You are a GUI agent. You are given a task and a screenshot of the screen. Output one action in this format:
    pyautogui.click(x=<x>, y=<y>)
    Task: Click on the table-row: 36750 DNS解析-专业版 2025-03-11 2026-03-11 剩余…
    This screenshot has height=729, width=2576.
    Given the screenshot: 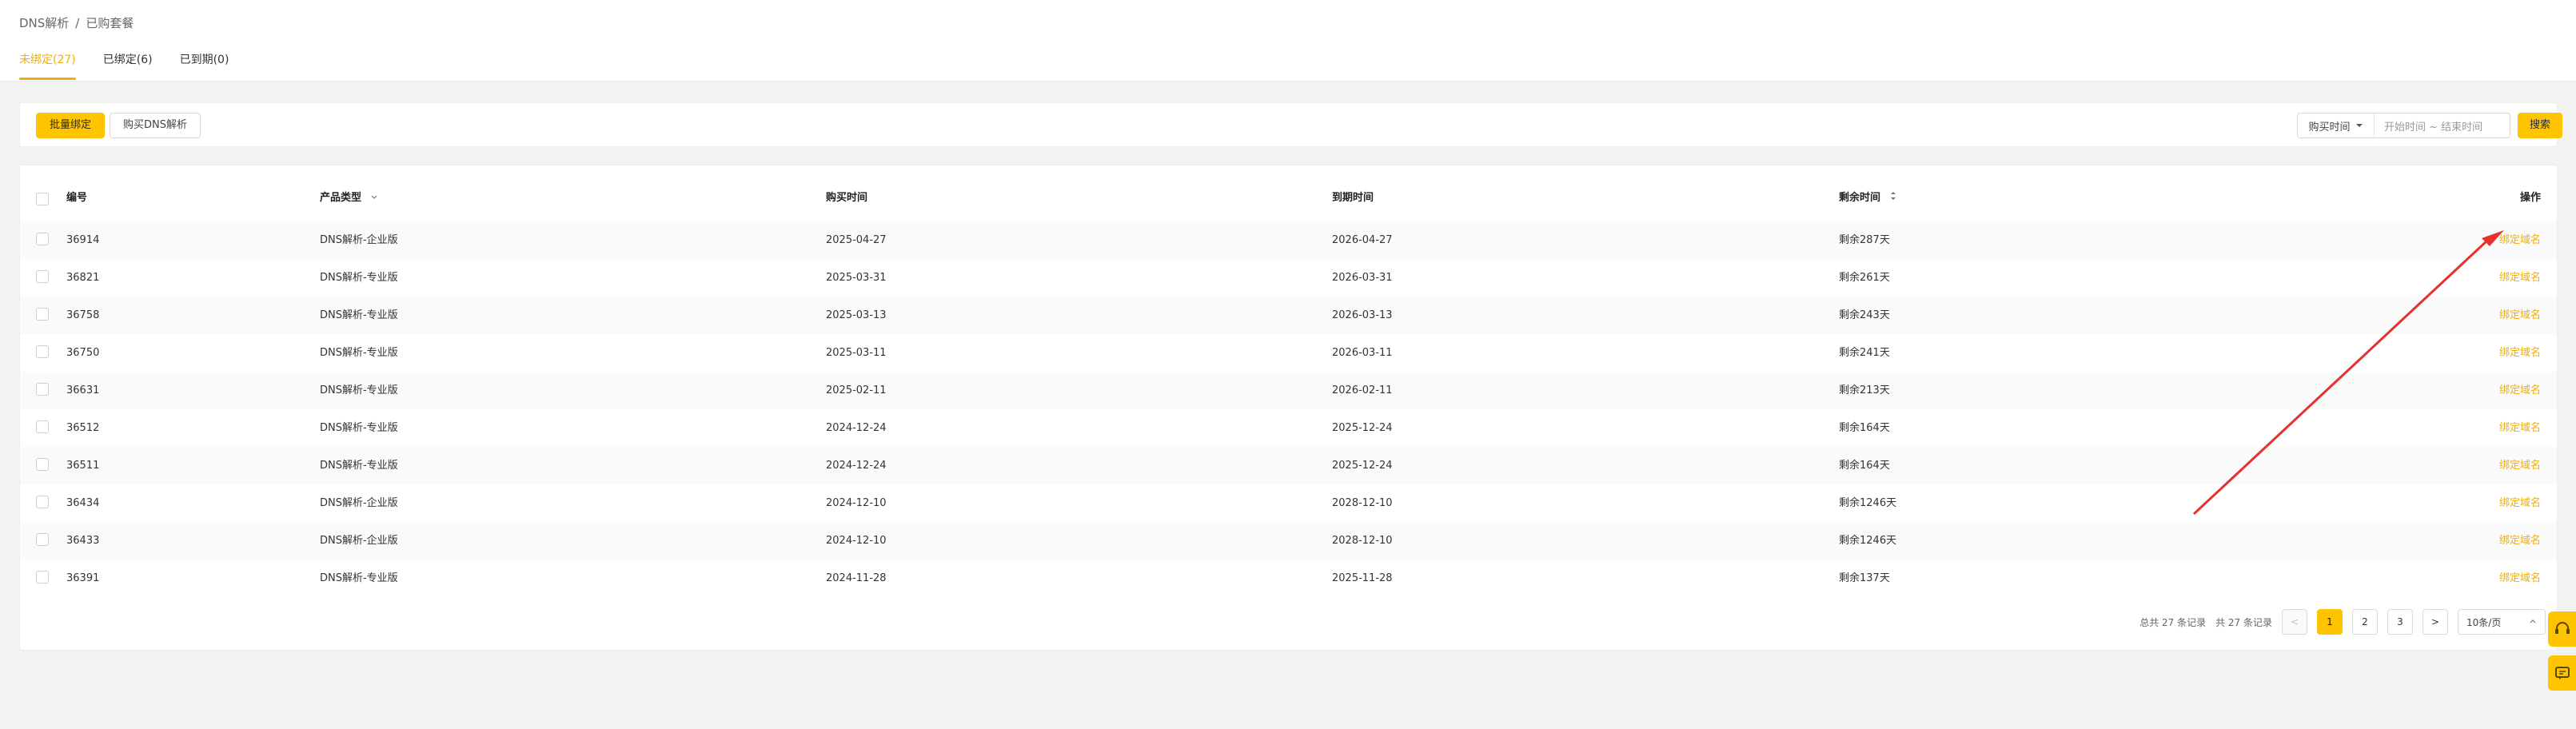 What is the action you would take?
    pyautogui.click(x=1288, y=353)
    